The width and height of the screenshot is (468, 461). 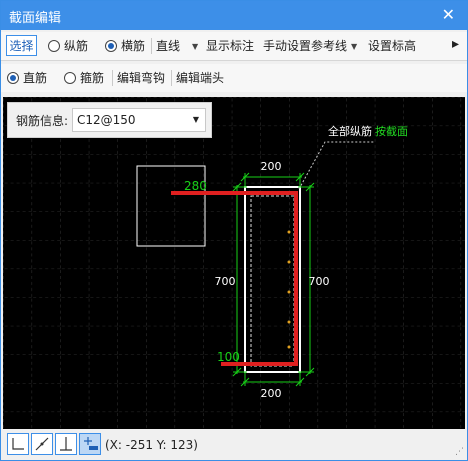 What do you see at coordinates (234, 78) in the screenshot?
I see `toolbar-secondary: 直筋 箍筋 编辑弯钩 编辑端头` at bounding box center [234, 78].